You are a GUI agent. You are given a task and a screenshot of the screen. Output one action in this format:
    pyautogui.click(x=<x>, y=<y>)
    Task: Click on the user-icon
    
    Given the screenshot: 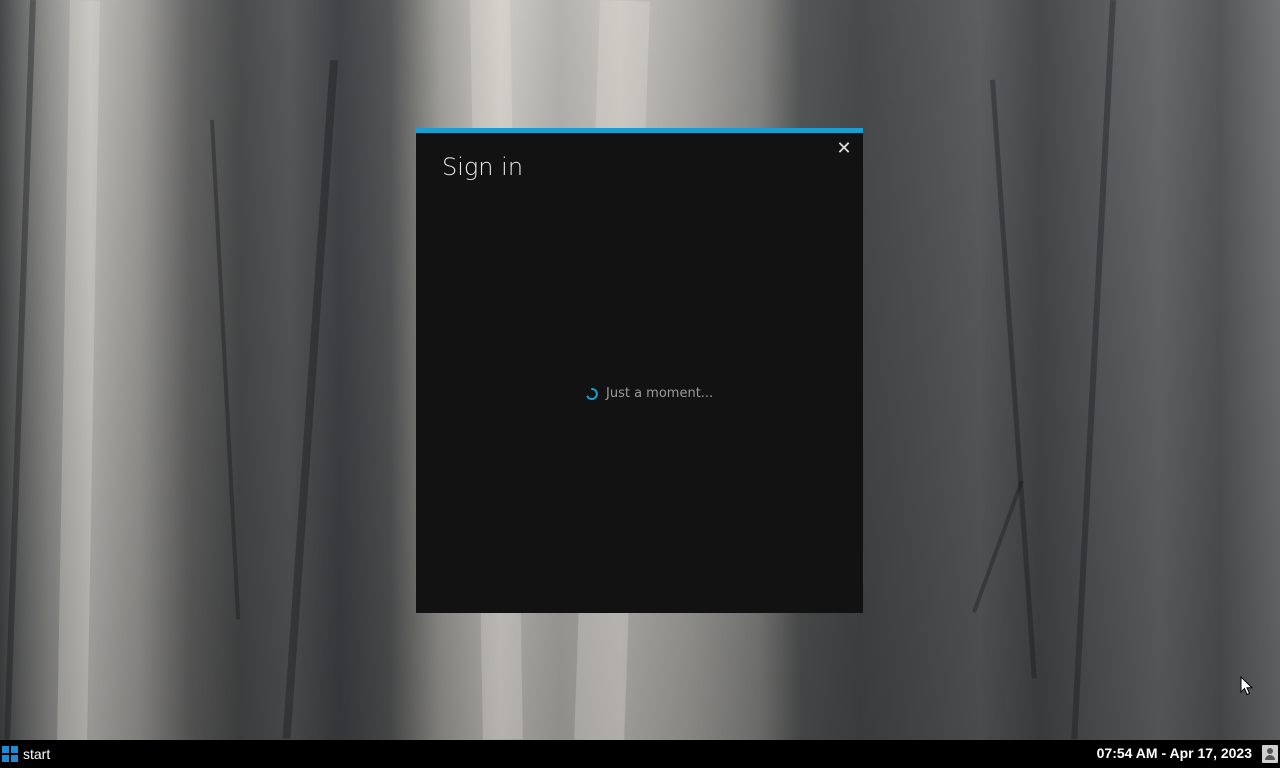 What is the action you would take?
    pyautogui.click(x=1270, y=754)
    